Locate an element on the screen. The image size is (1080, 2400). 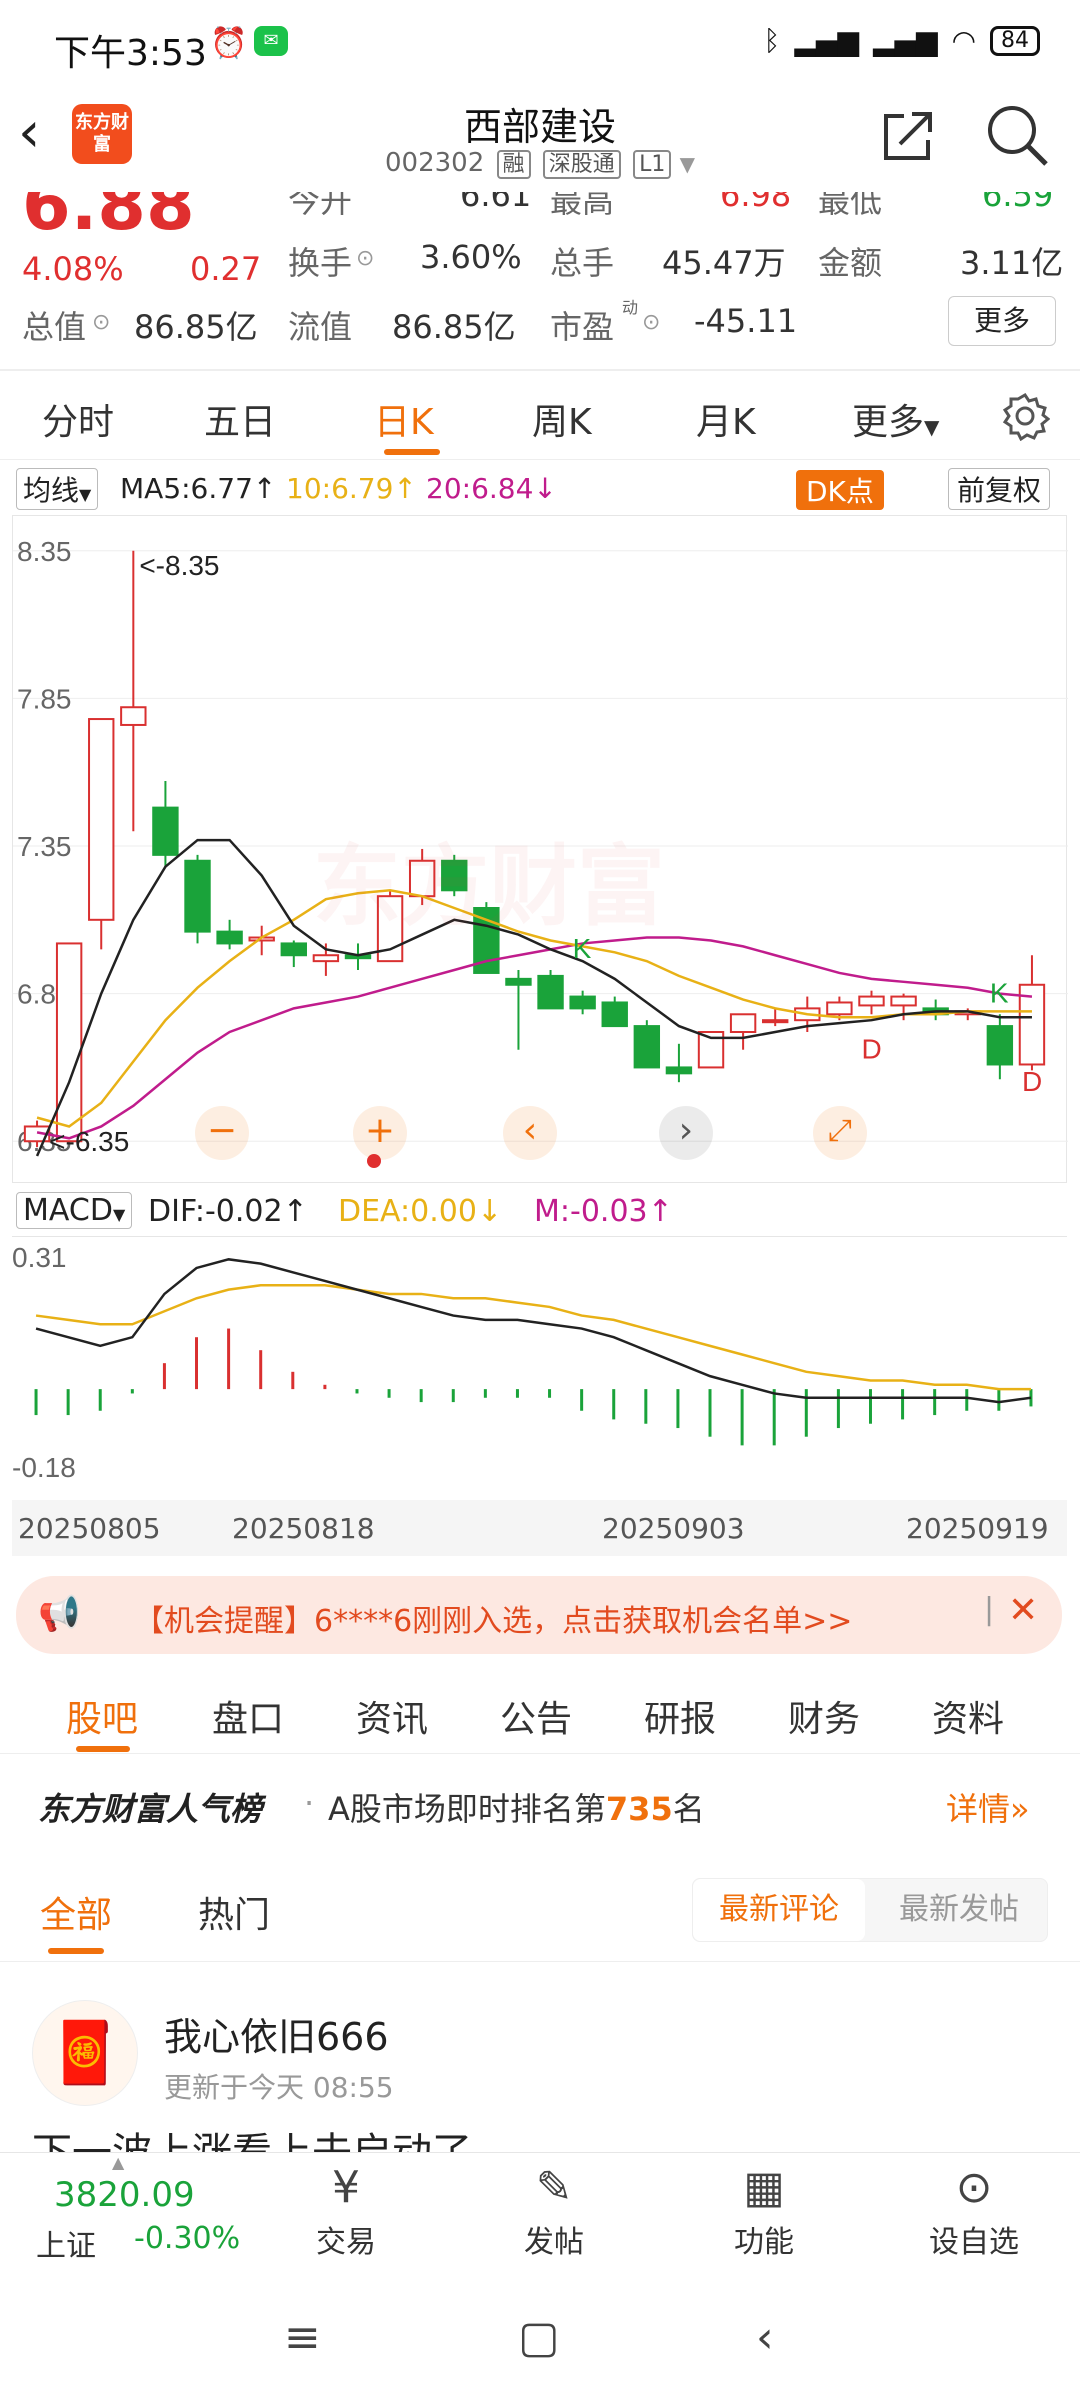
post-label: 发帖 is located at coordinates (554, 2242).